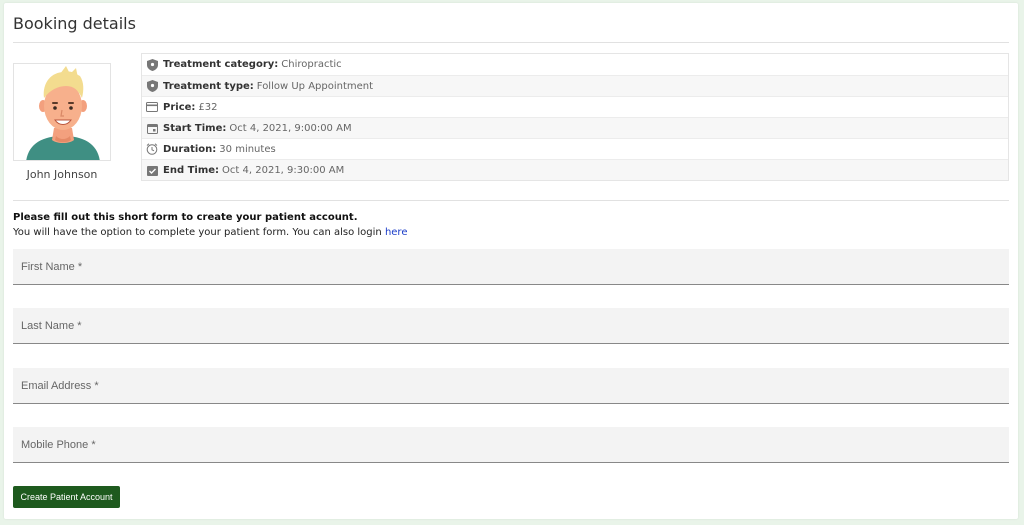  I want to click on detail-label: Duration:, so click(190, 149).